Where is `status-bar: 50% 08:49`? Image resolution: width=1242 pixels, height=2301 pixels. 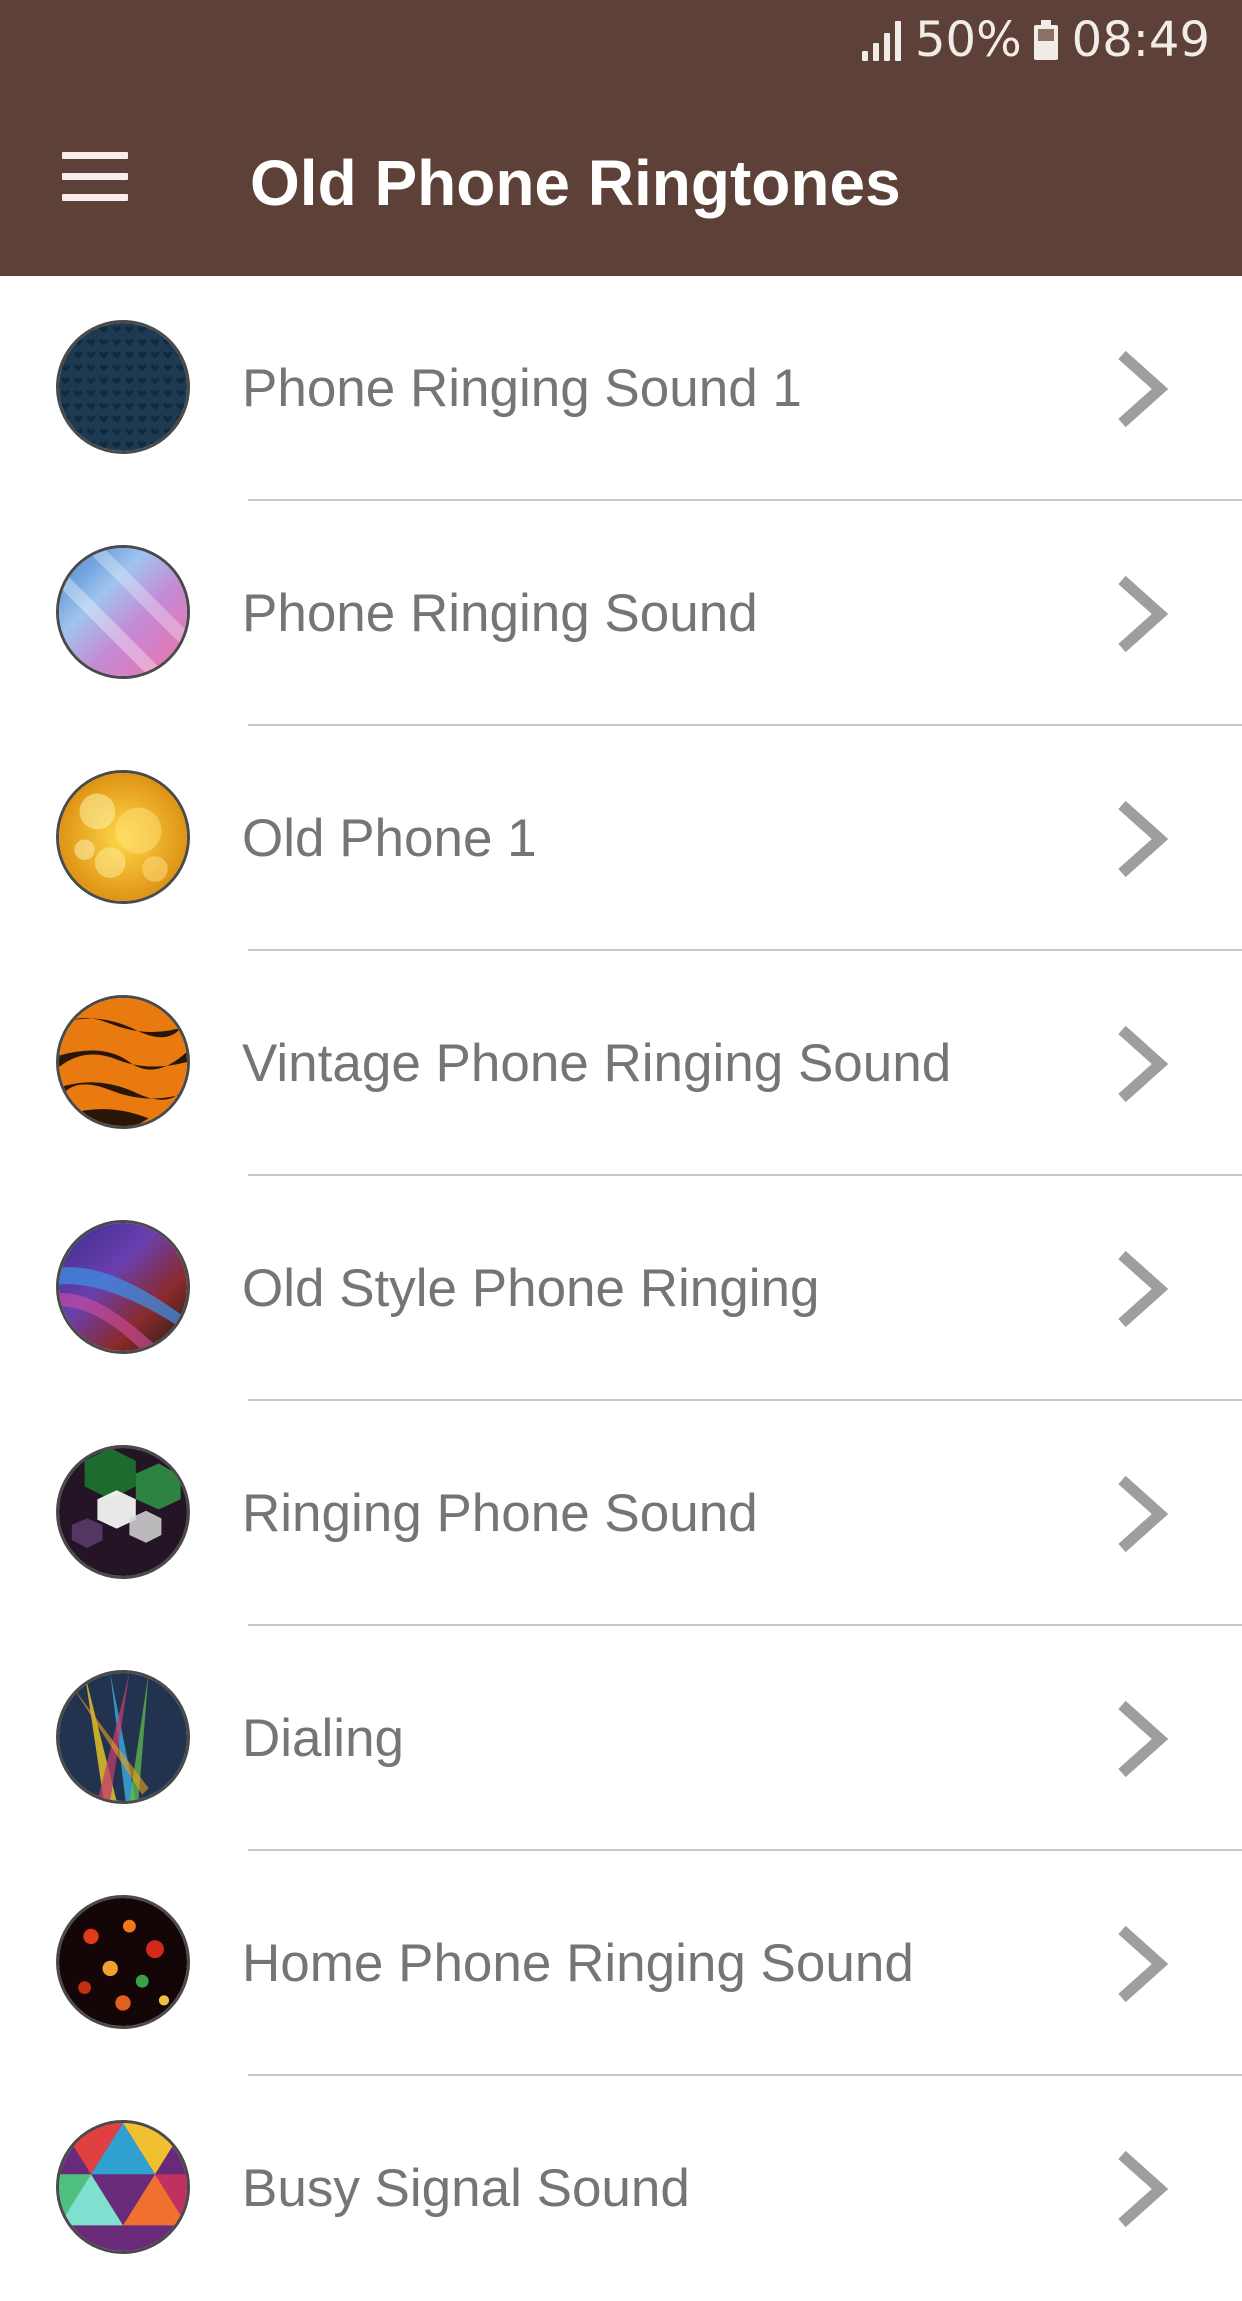 status-bar: 50% 08:49 is located at coordinates (1035, 40).